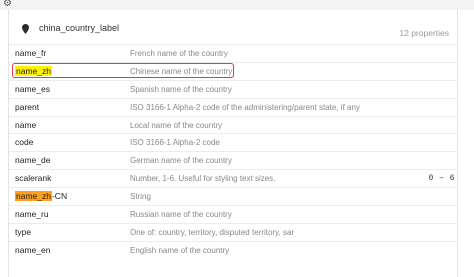  I want to click on property-key: name_zh, so click(33, 71).